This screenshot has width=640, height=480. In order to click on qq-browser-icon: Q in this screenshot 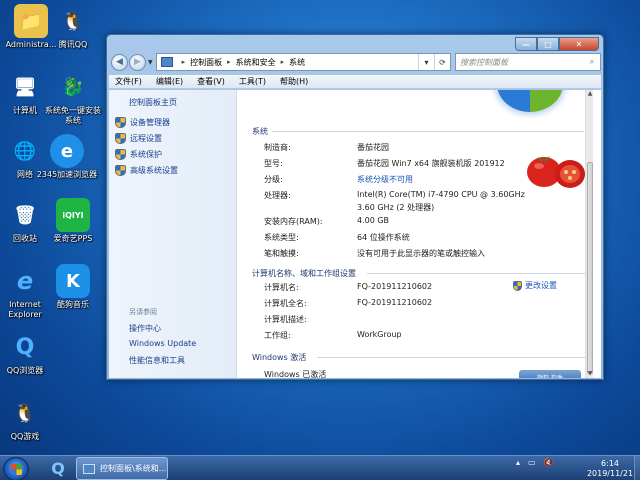, I will do `click(58, 468)`.